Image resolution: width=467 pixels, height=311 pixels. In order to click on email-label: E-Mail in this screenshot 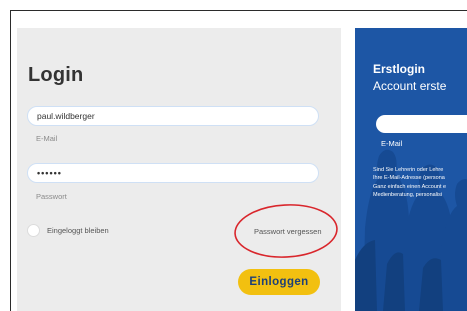, I will do `click(47, 138)`.